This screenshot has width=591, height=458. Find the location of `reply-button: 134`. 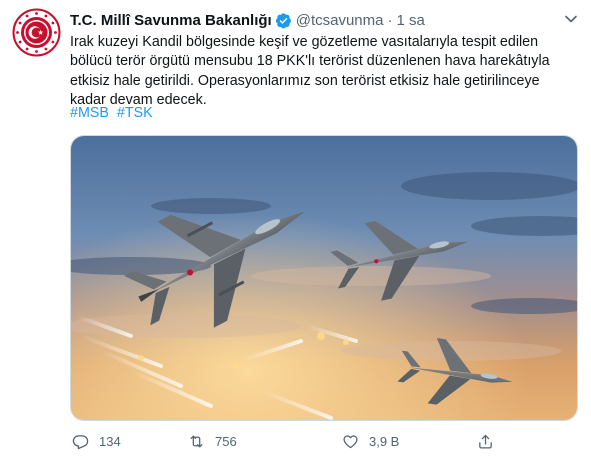

reply-button: 134 is located at coordinates (96, 441).